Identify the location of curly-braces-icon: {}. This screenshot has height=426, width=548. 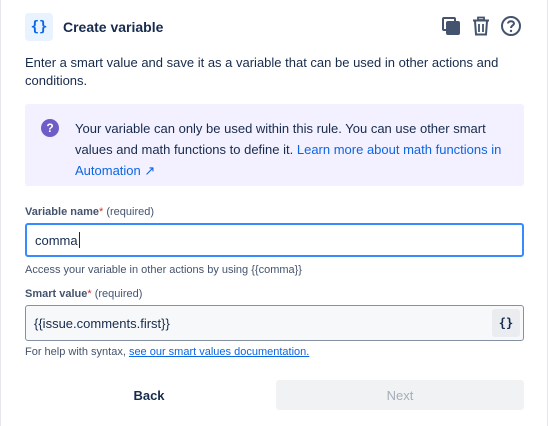
(39, 27).